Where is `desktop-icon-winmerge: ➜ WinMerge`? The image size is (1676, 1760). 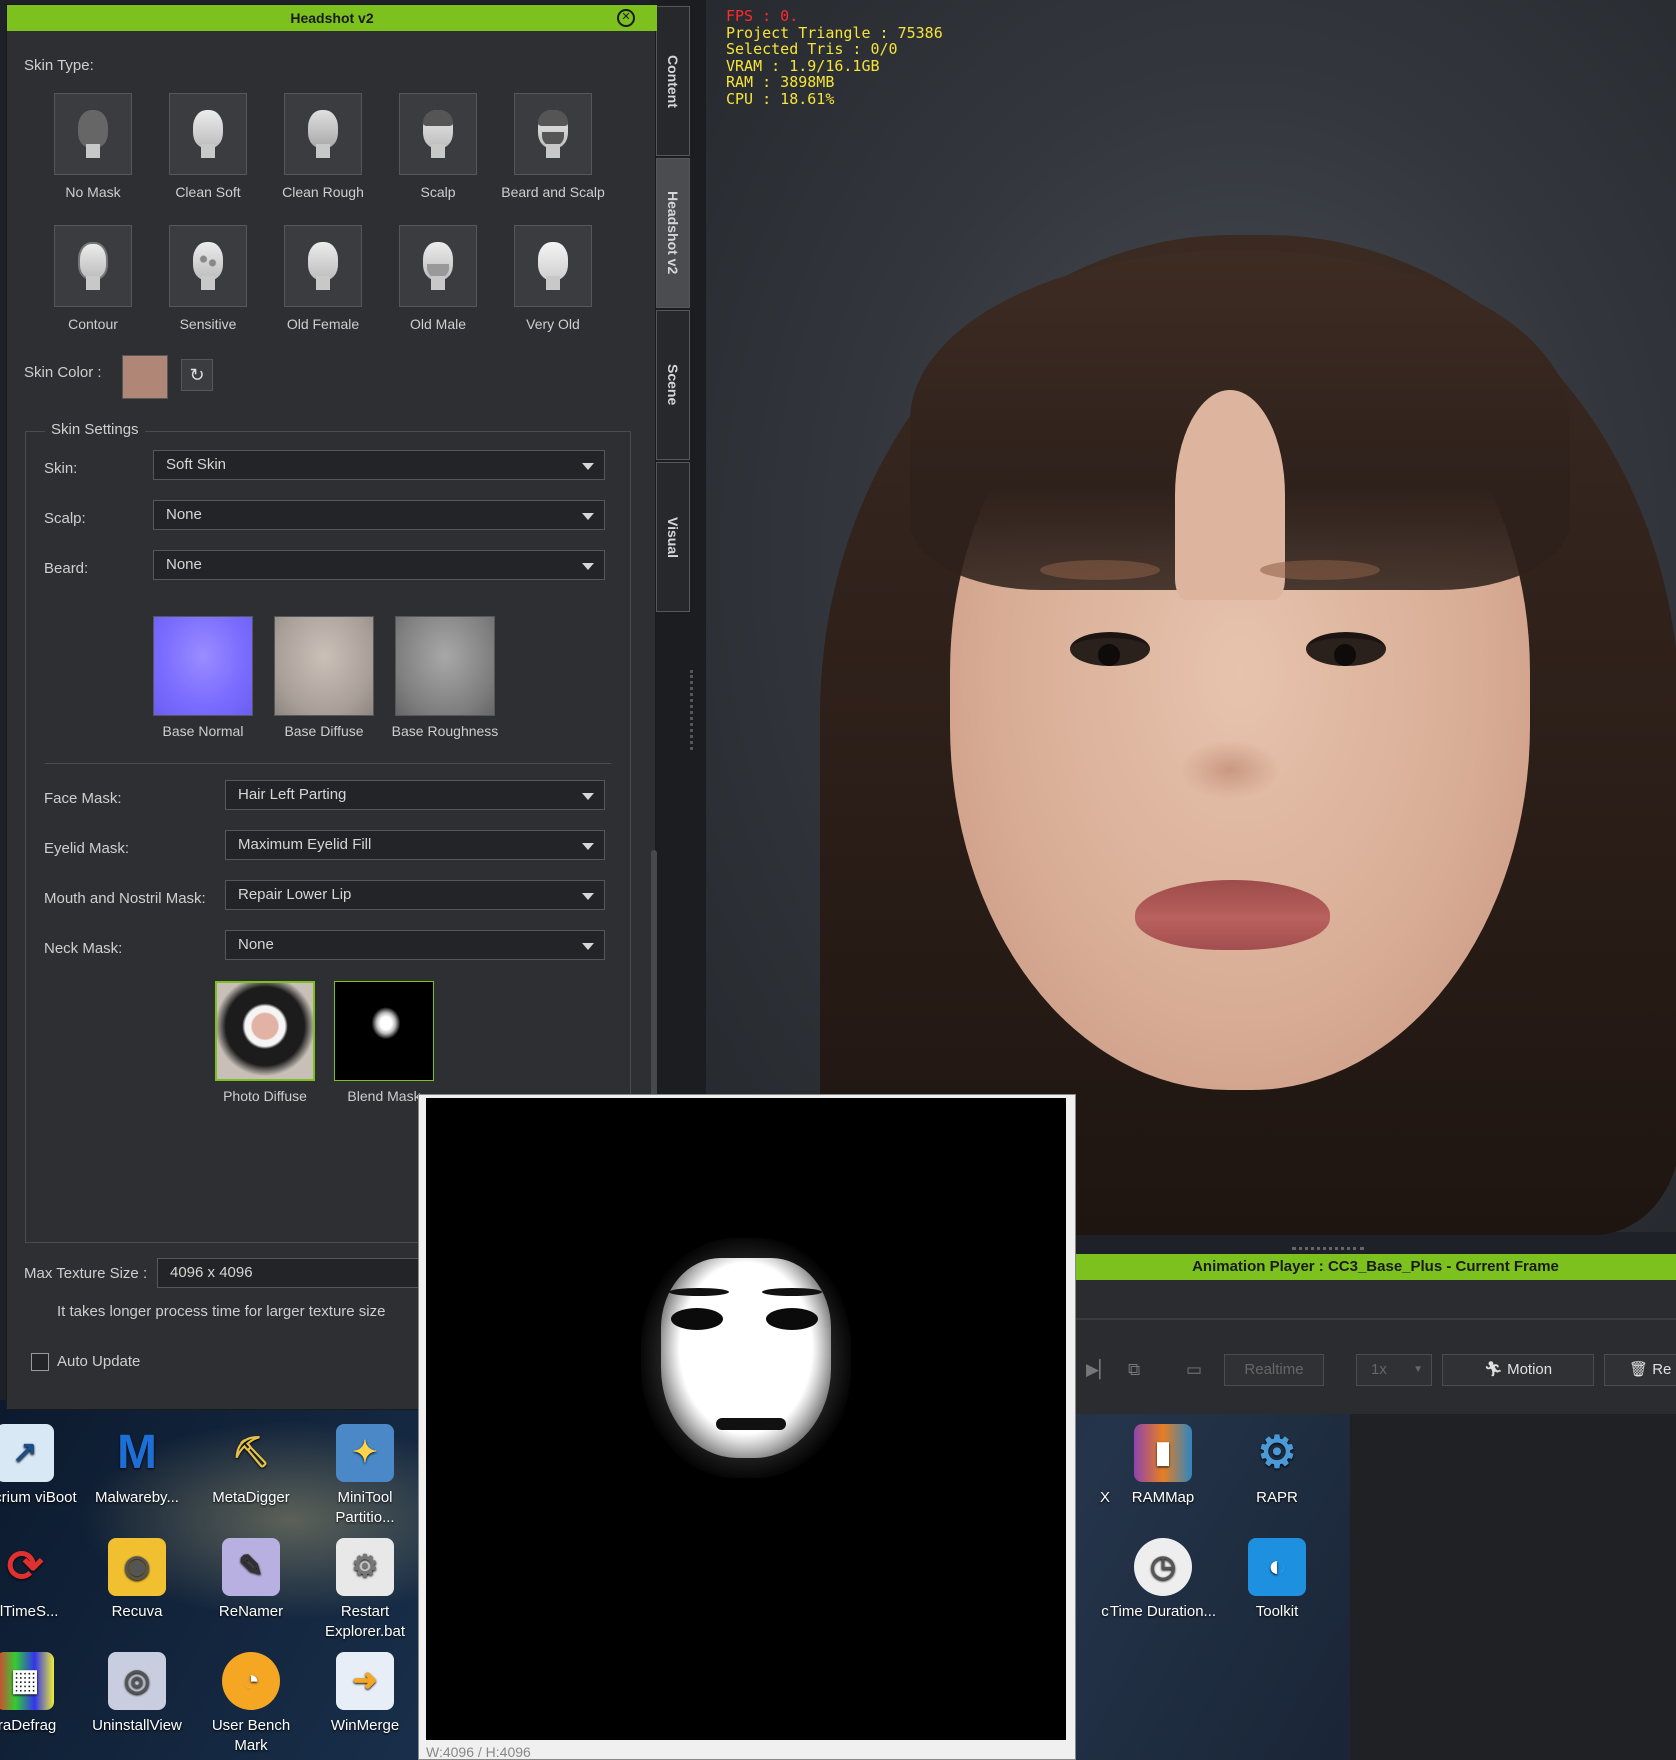 desktop-icon-winmerge: ➜ WinMerge is located at coordinates (365, 1694).